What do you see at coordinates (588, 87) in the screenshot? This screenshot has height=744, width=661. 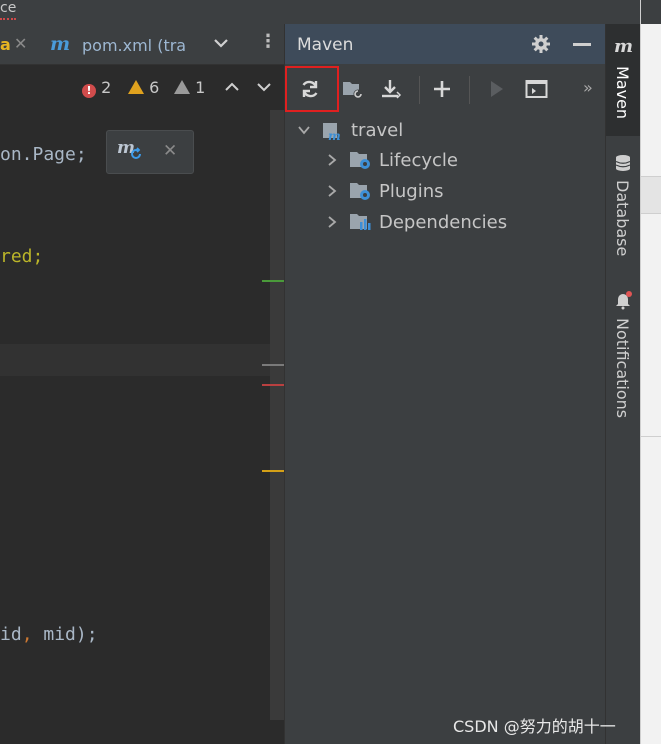 I see `more-actions-icon: »` at bounding box center [588, 87].